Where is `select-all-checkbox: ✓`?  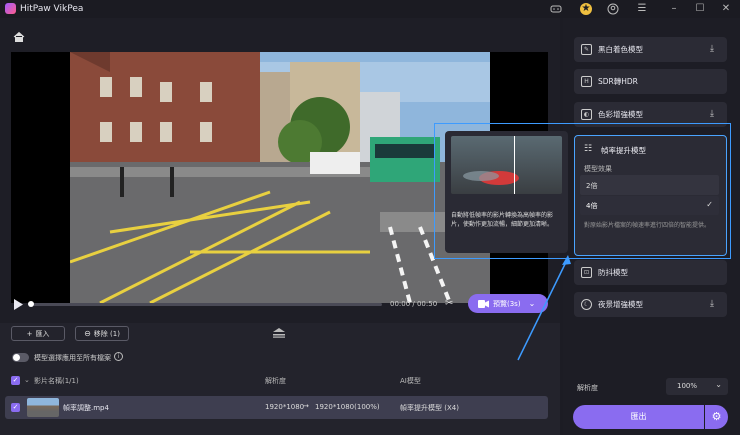
select-all-checkbox: ✓ is located at coordinates (15, 380).